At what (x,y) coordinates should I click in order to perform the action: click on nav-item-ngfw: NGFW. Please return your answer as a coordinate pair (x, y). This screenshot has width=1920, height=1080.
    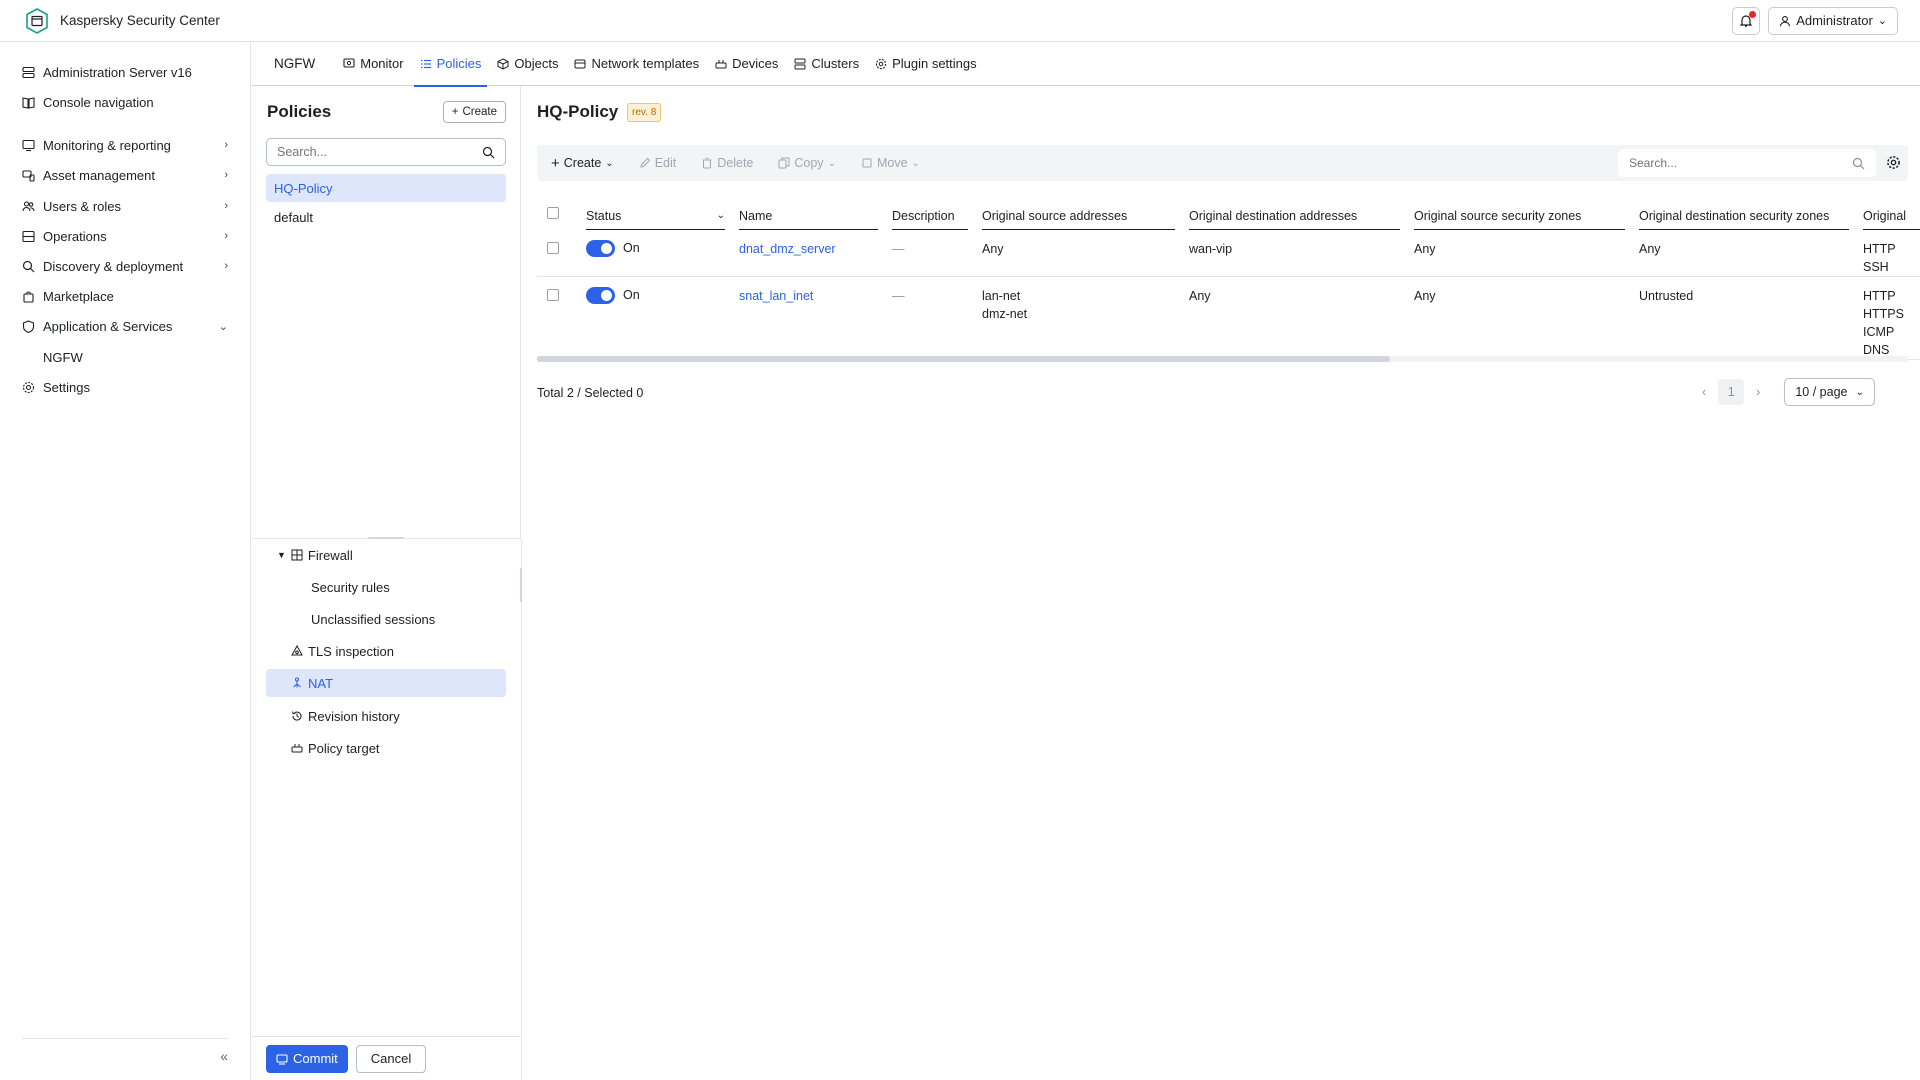
    Looking at the image, I should click on (125, 357).